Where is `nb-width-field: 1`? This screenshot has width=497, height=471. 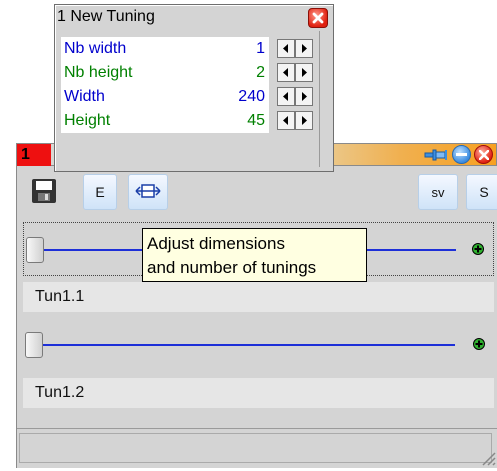
nb-width-field: 1 is located at coordinates (233, 49).